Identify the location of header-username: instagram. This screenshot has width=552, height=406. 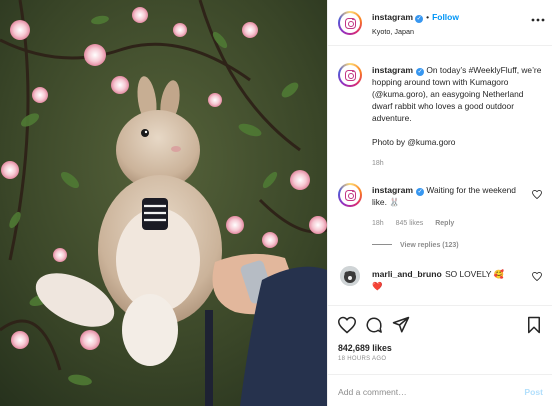
(392, 17).